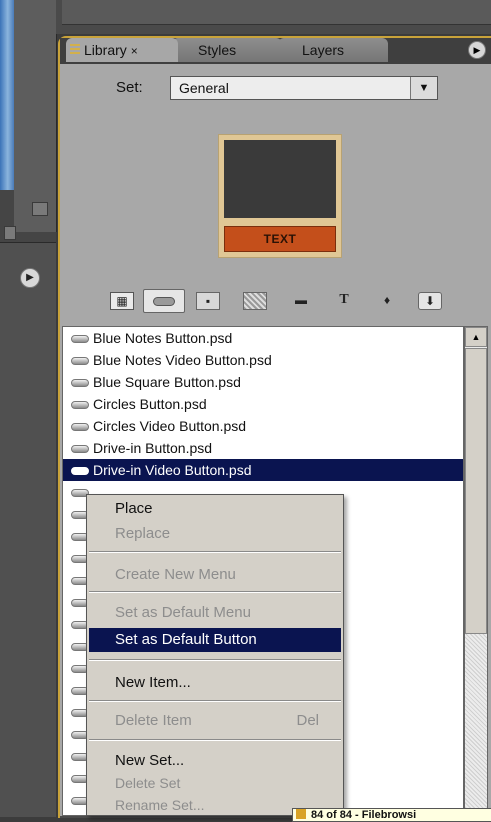 The height and width of the screenshot is (822, 491). I want to click on list-item-label: Blue Notes Button.psd, so click(163, 338).